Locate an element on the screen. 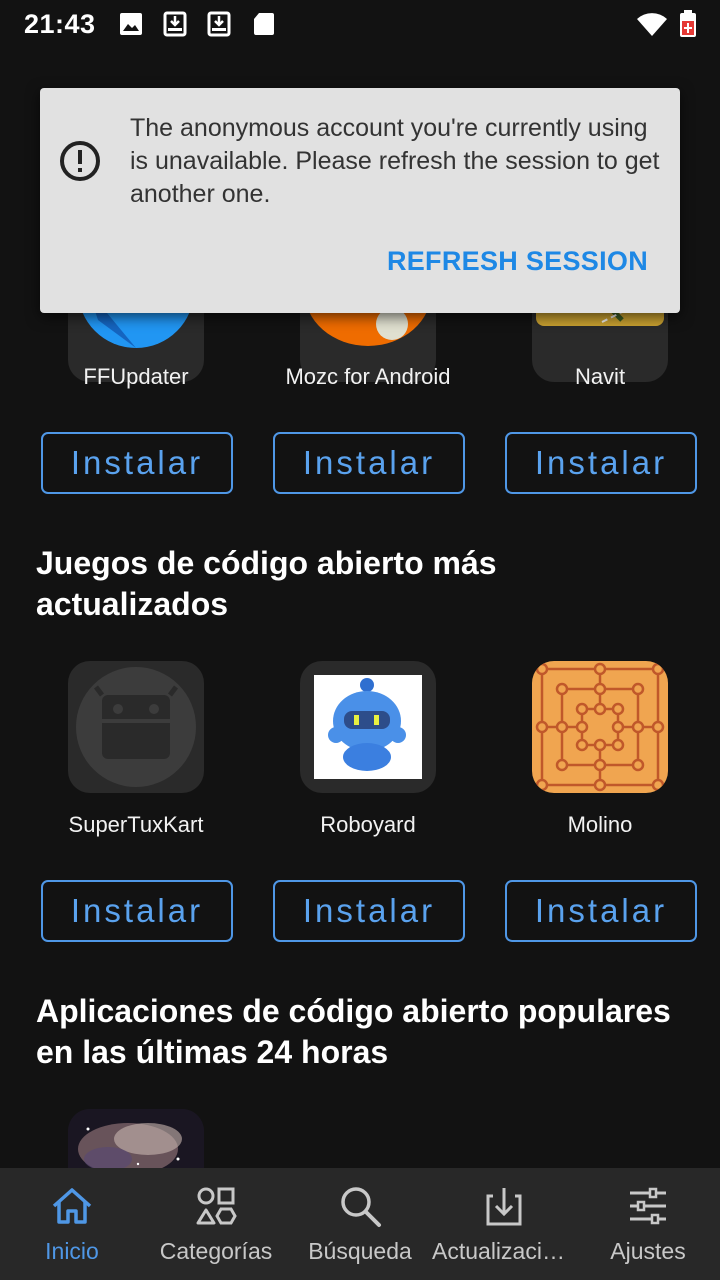  nav-item-inicio: Inicio is located at coordinates (72, 1224).